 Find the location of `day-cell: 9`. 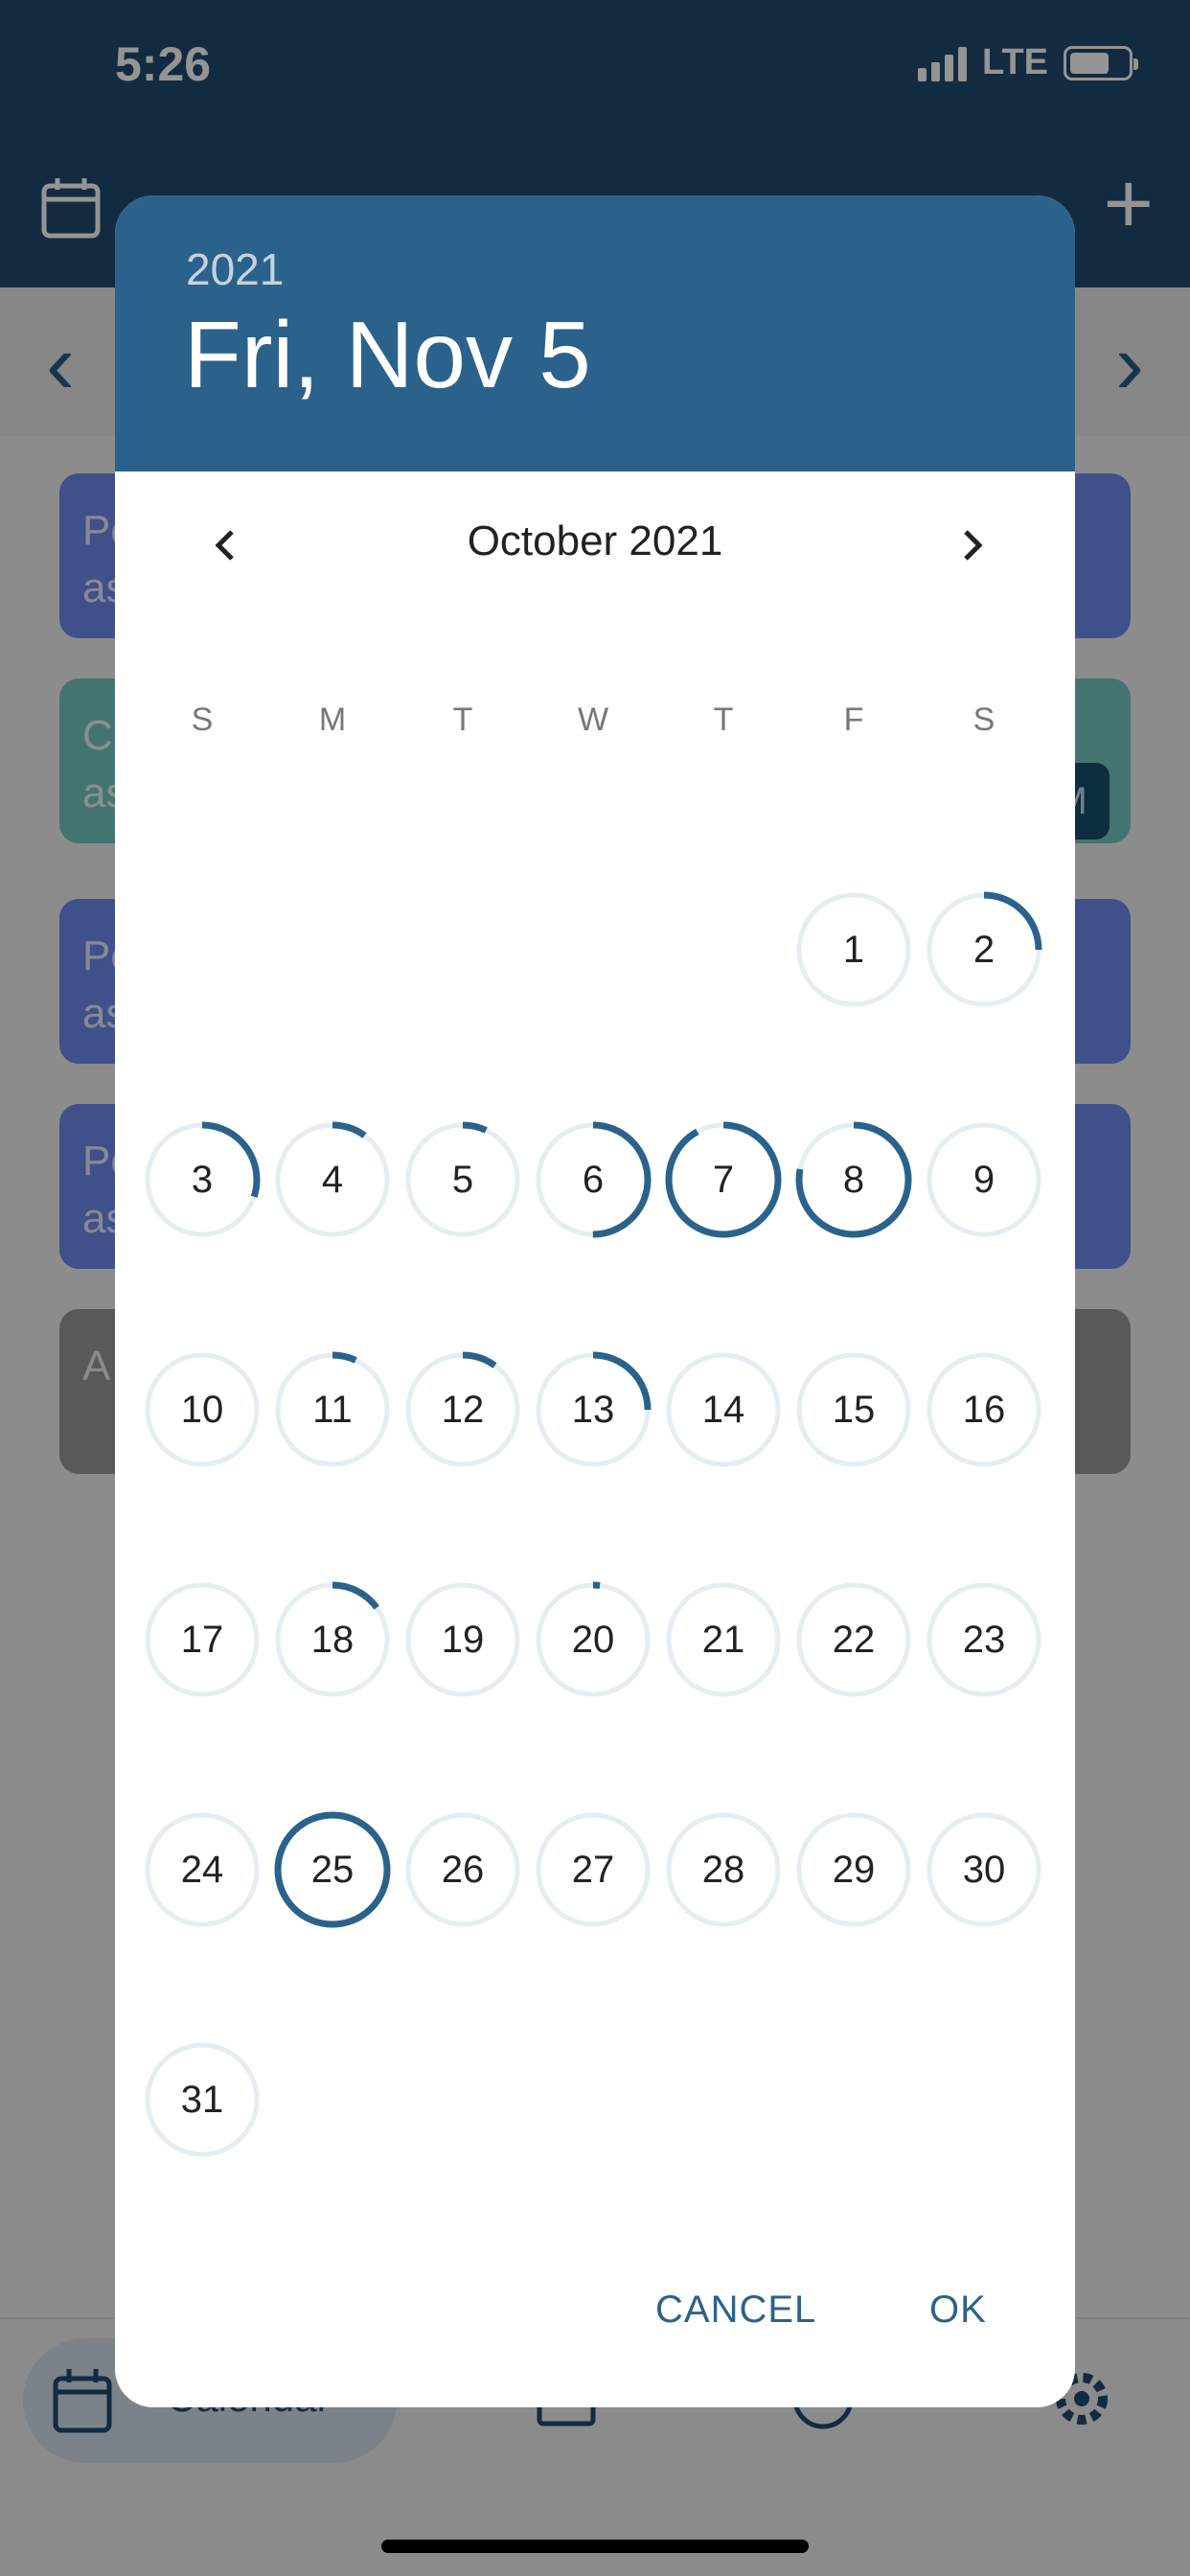

day-cell: 9 is located at coordinates (984, 1179).